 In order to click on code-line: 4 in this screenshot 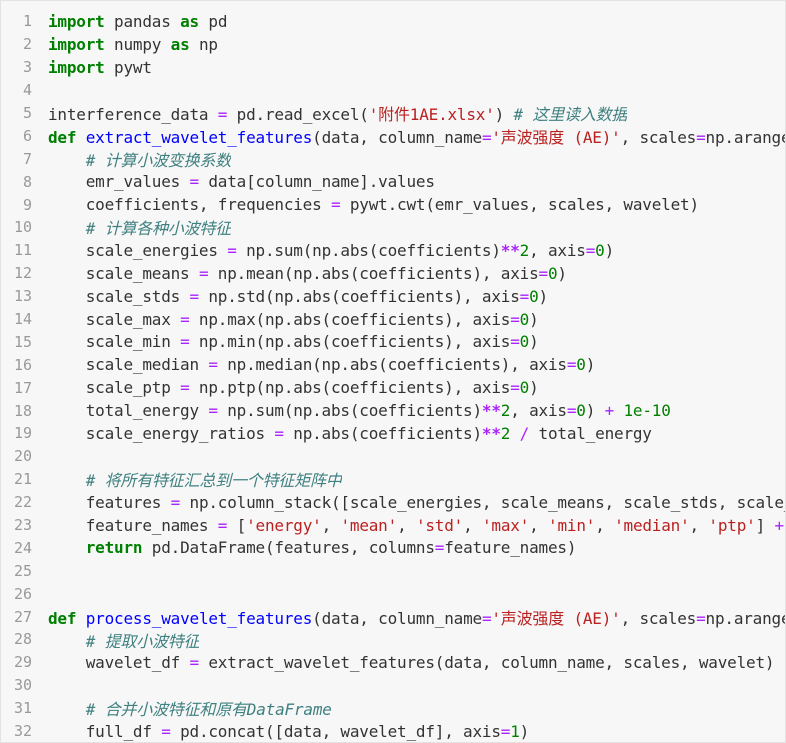, I will do `click(393, 90)`.